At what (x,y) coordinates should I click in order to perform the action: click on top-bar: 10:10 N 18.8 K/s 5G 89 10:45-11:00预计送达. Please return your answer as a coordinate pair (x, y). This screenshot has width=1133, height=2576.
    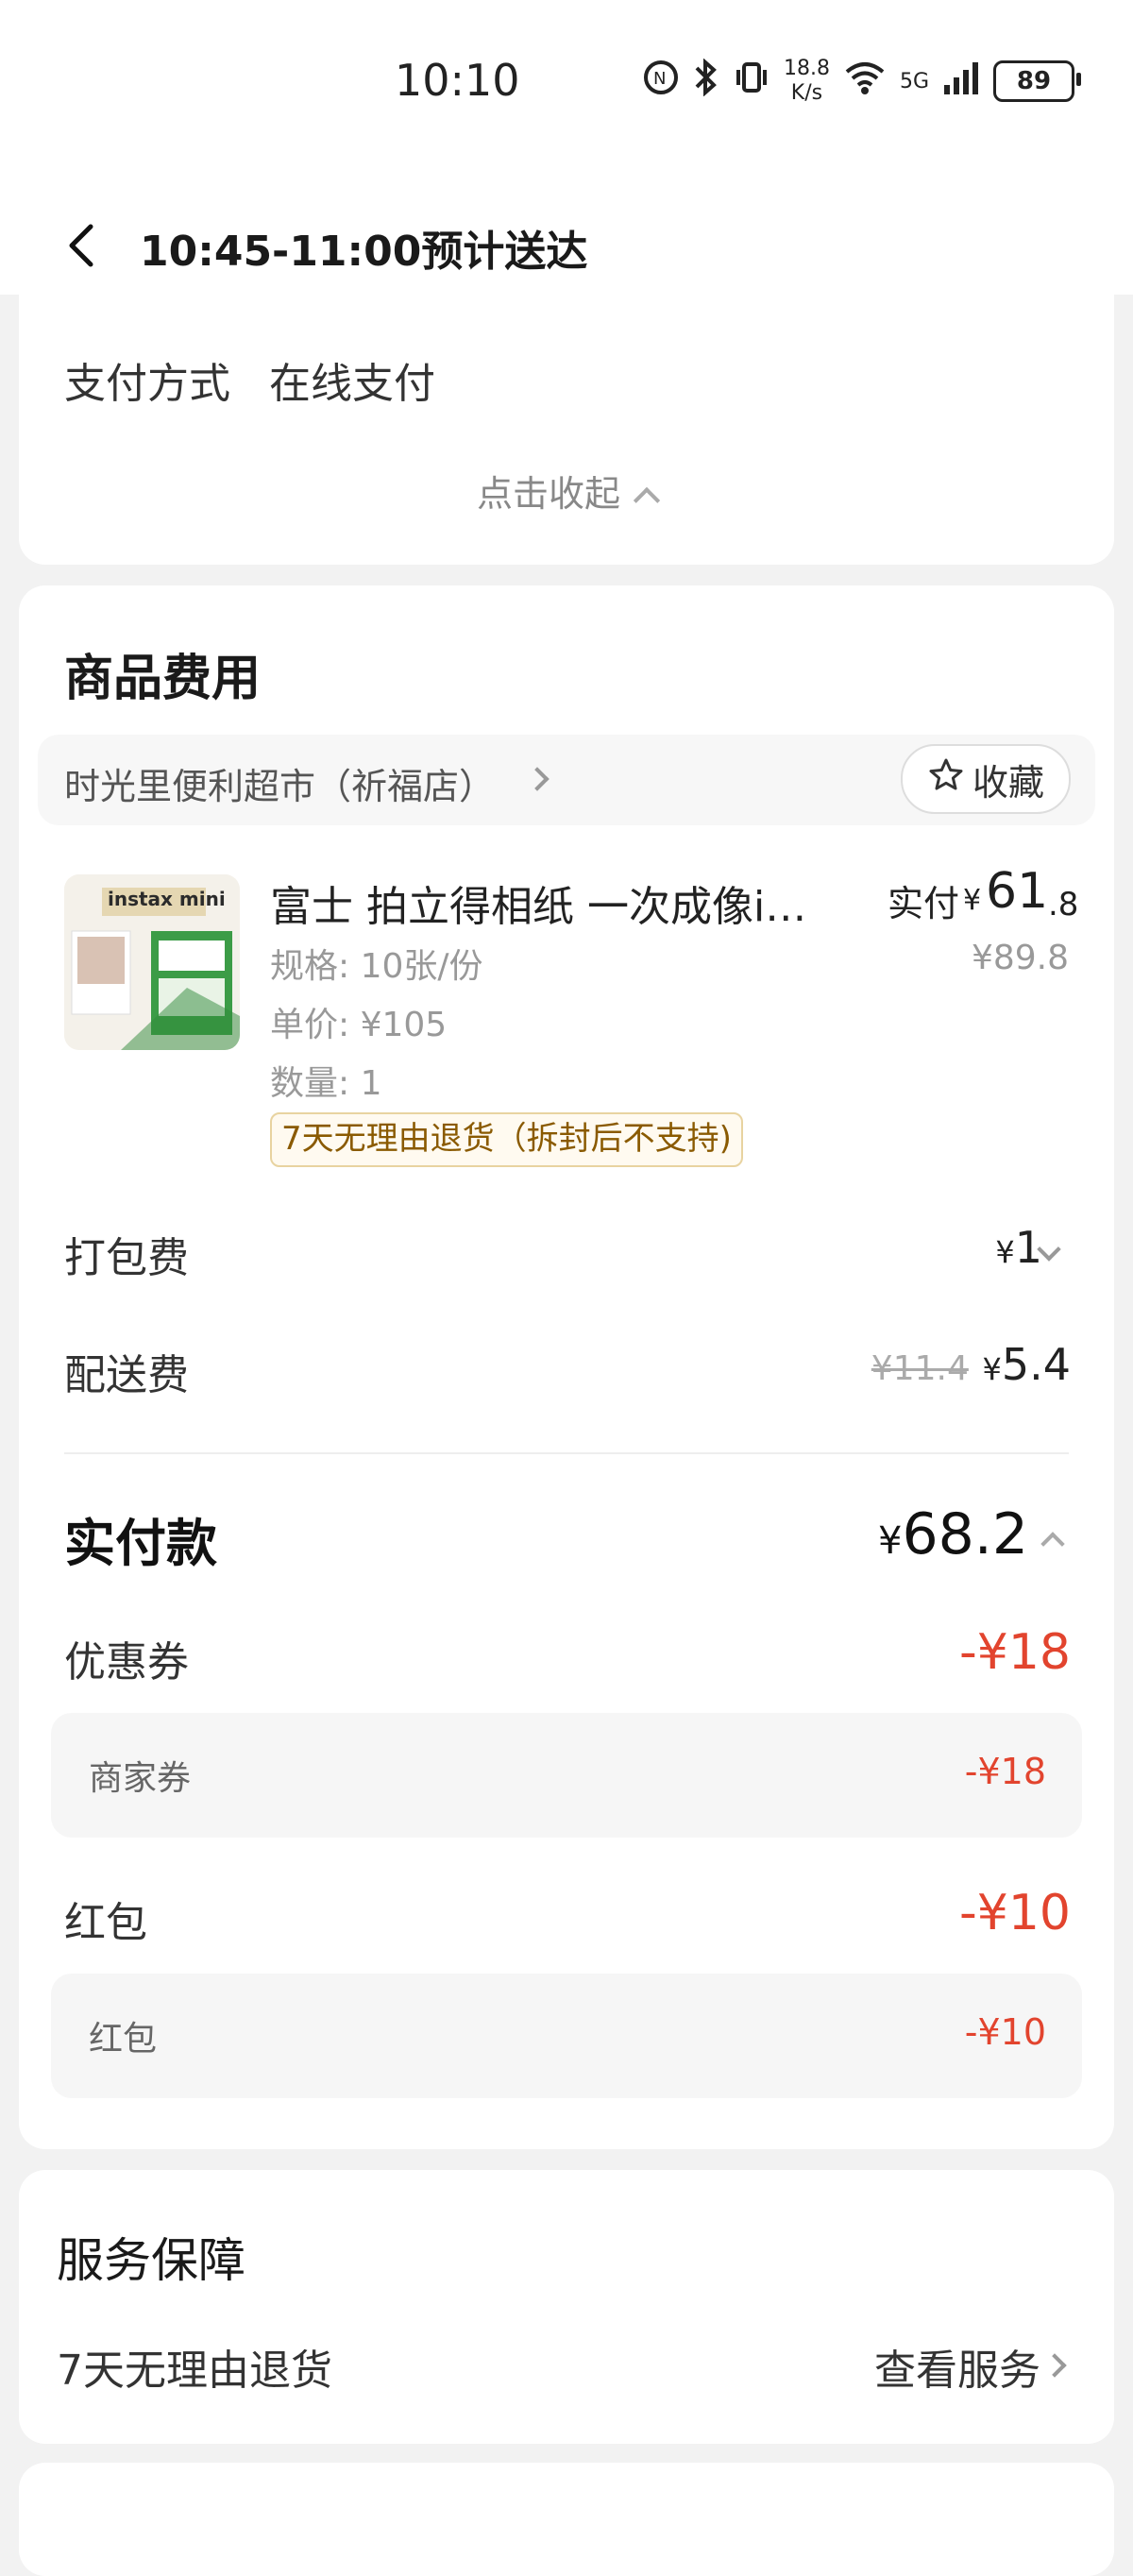
    Looking at the image, I should click on (566, 147).